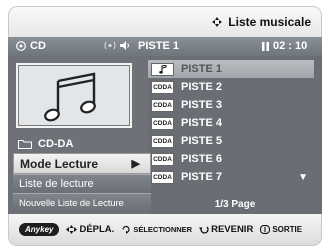  I want to click on track-row: CDDA PISTE 4, so click(231, 123).